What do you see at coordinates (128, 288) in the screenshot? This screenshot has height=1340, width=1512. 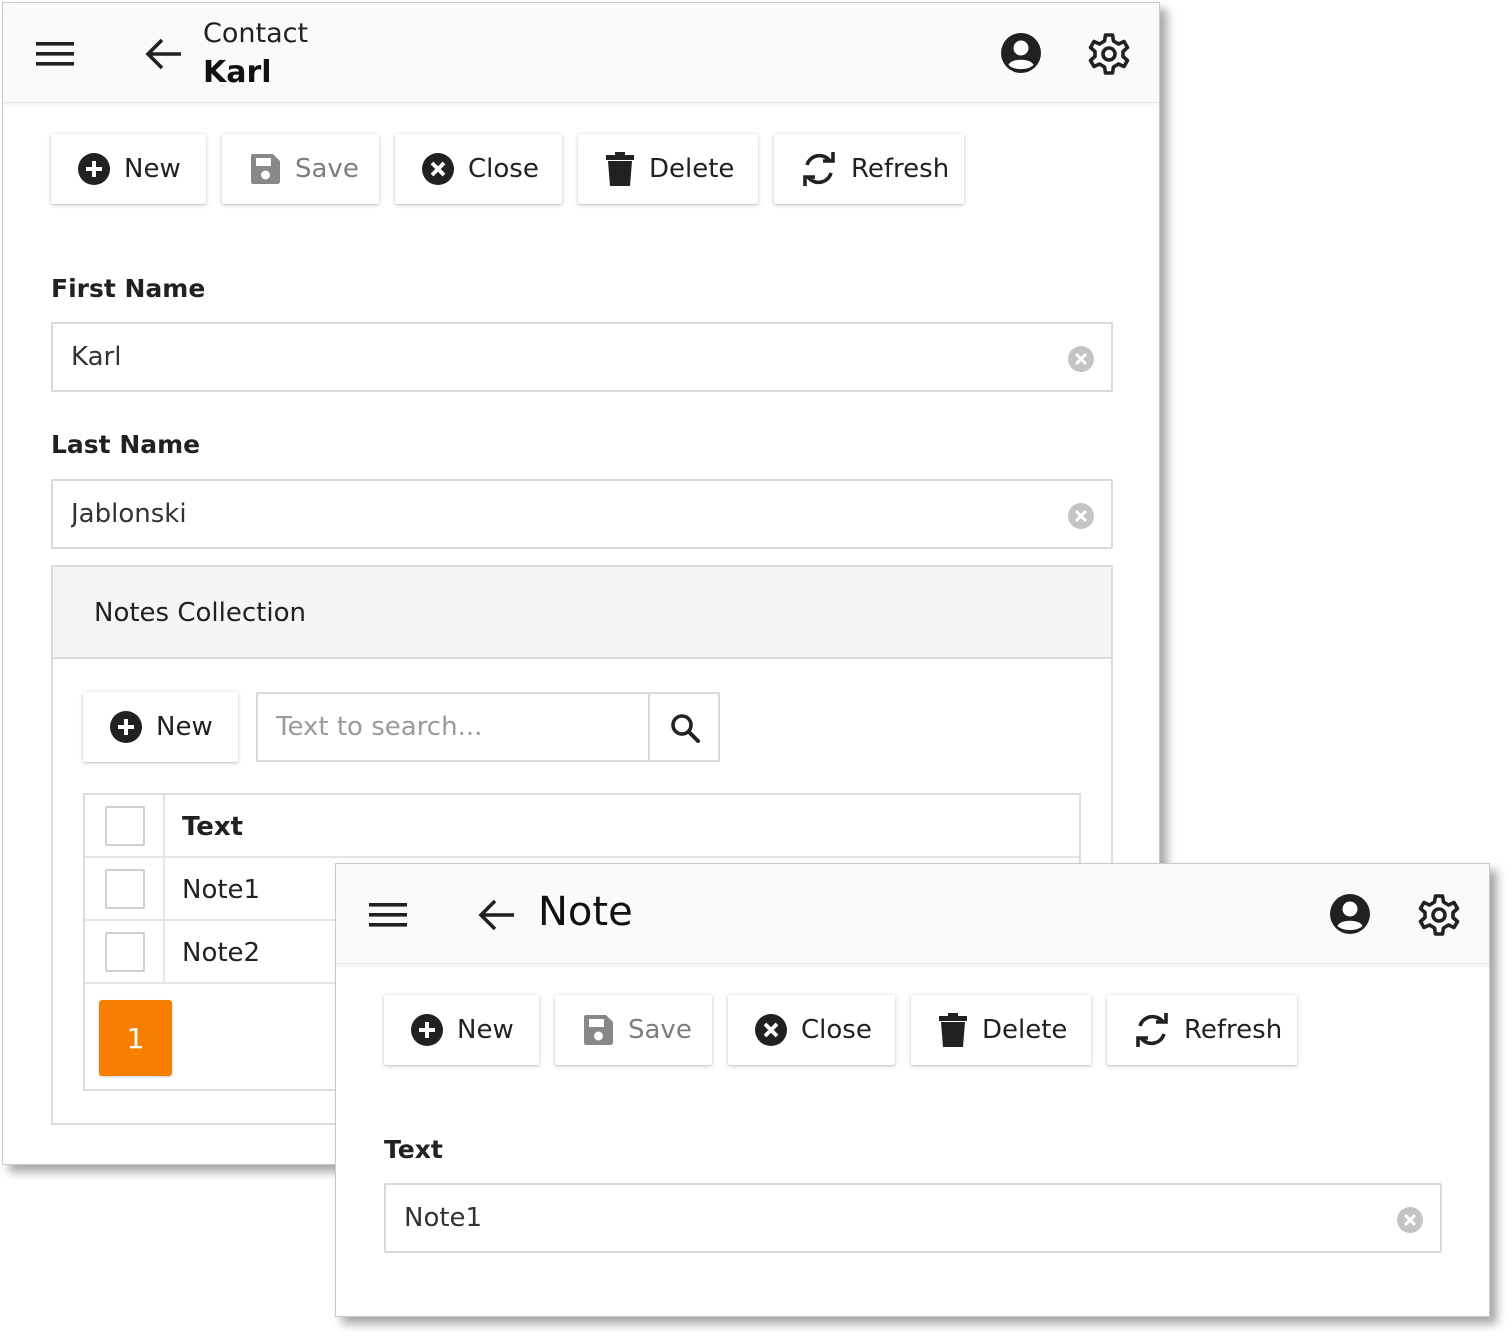 I see `first-name-label: First Name` at bounding box center [128, 288].